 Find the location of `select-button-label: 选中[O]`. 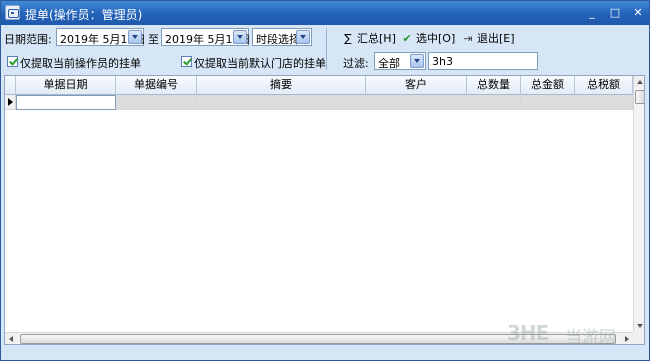

select-button-label: 选中[O] is located at coordinates (436, 38).